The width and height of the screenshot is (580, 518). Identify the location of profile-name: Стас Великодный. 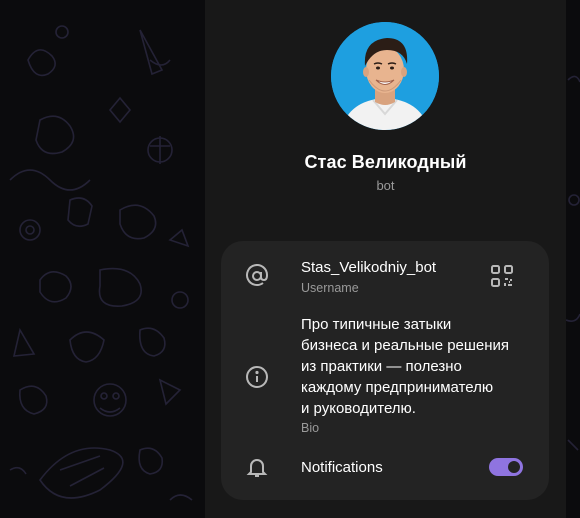
(385, 162).